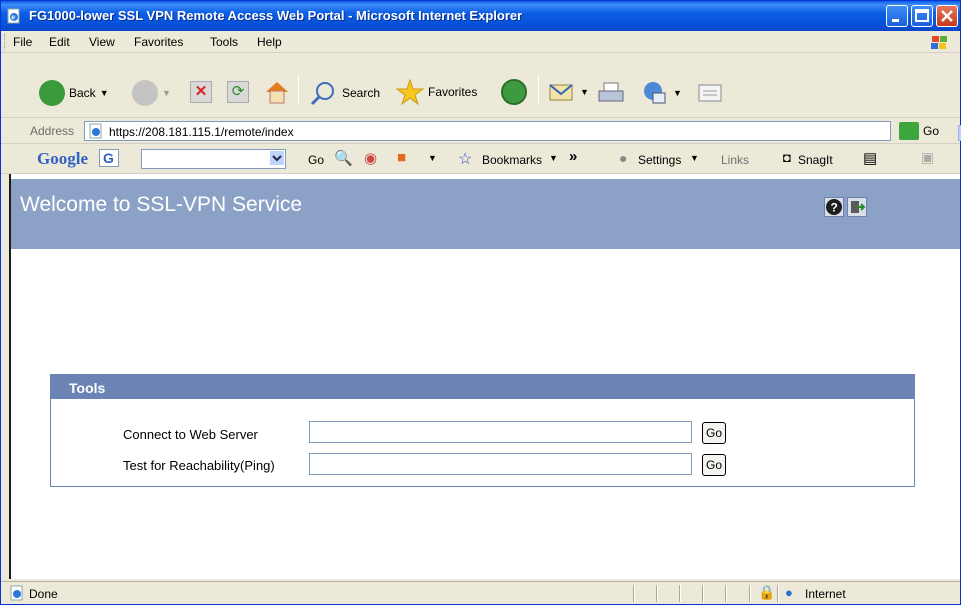 The image size is (961, 605). Describe the element at coordinates (453, 92) in the screenshot. I see `favorites-label: Favorites` at that location.